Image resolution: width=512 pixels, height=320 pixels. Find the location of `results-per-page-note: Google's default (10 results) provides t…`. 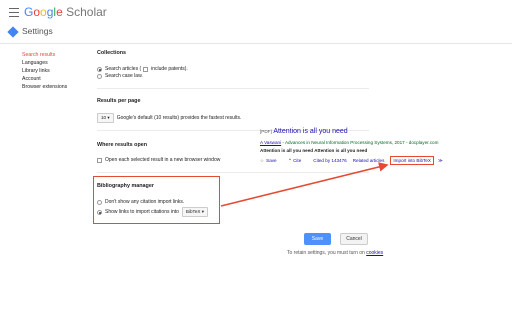

results-per-page-note: Google's default (10 results) provides t… is located at coordinates (179, 118).